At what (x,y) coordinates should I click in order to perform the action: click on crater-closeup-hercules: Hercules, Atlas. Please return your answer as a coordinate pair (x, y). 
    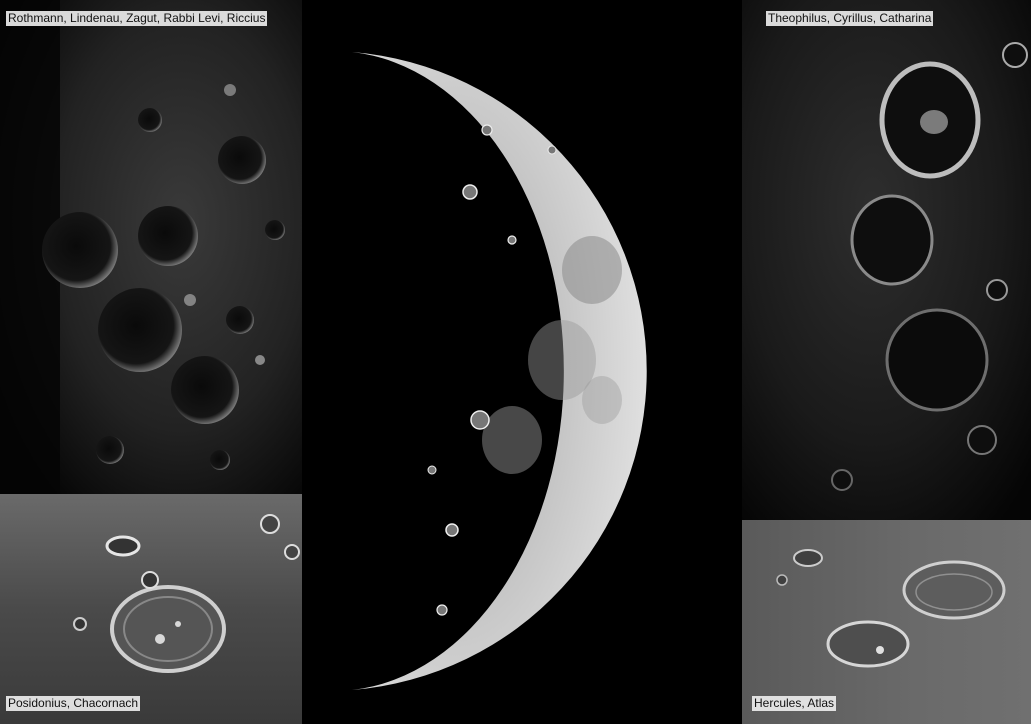
    Looking at the image, I should click on (886, 622).